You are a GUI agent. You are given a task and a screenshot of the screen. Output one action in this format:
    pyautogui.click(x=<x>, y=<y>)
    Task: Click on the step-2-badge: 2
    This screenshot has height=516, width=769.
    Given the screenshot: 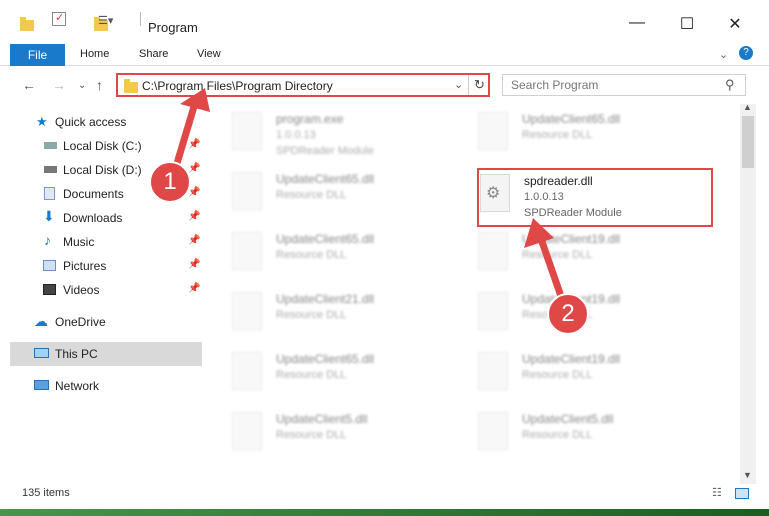 What is the action you would take?
    pyautogui.click(x=568, y=314)
    